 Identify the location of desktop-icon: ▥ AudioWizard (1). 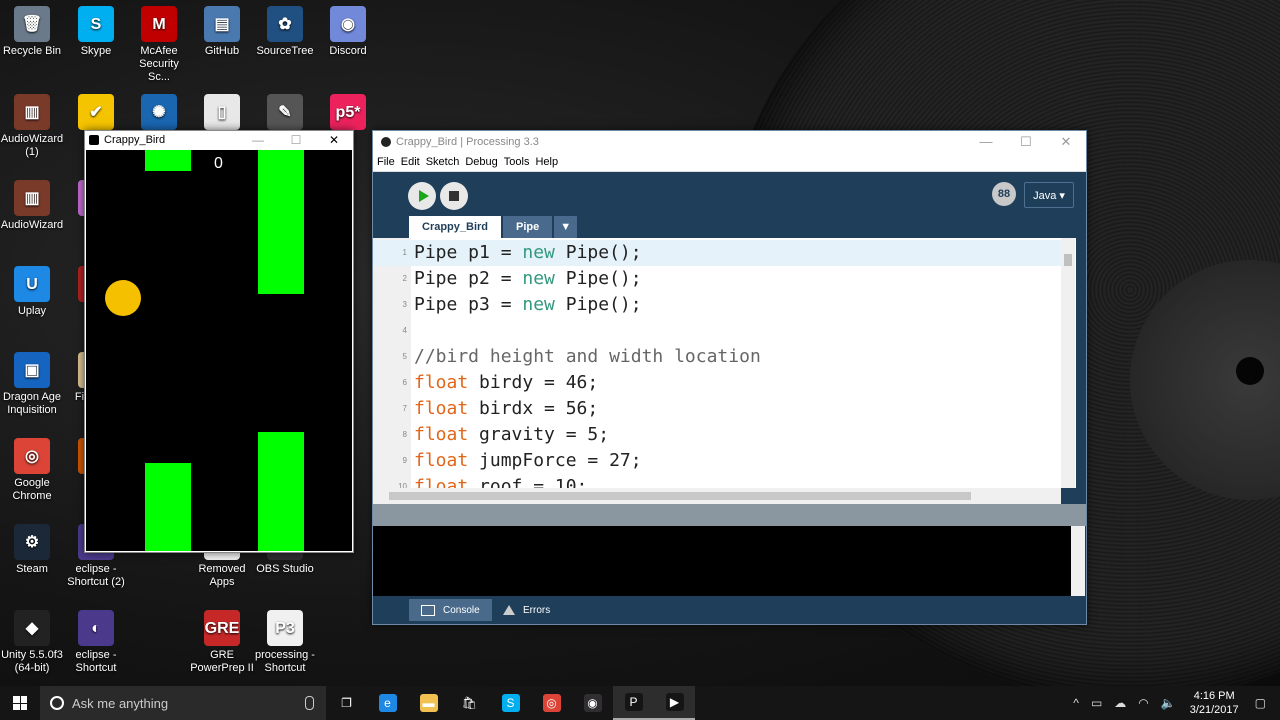
(32, 123).